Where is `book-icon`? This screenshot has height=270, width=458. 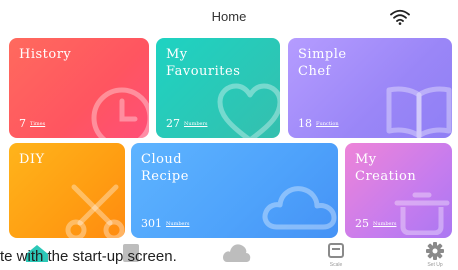
book-icon is located at coordinates (419, 112).